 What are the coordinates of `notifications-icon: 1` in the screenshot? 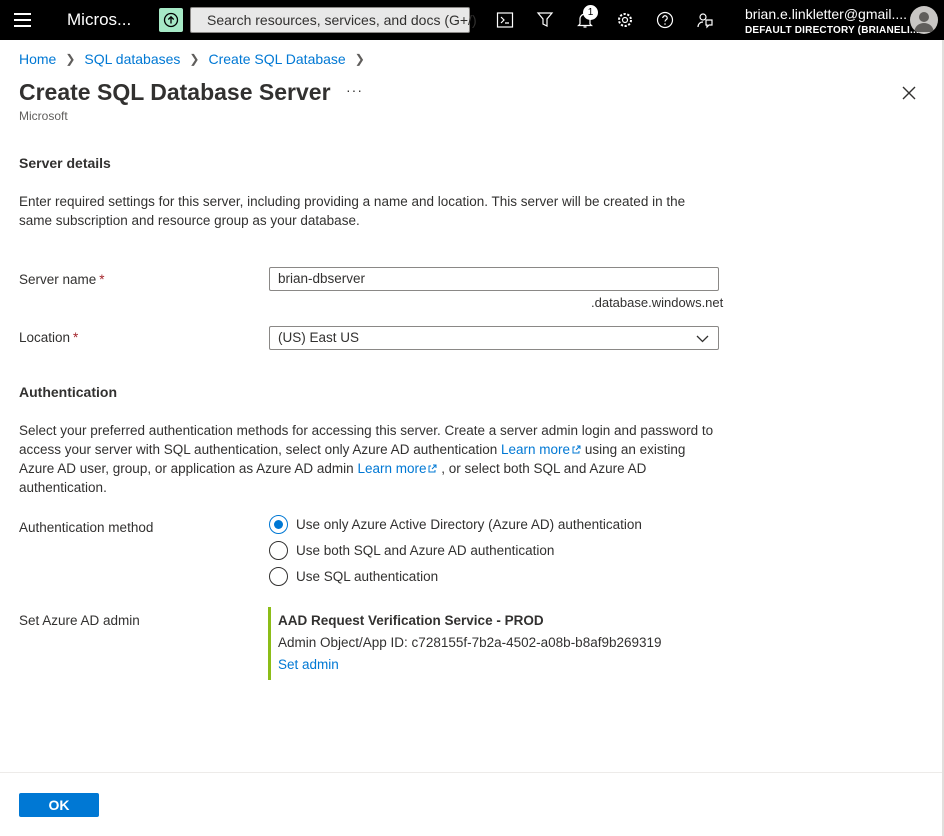 It's located at (585, 18).